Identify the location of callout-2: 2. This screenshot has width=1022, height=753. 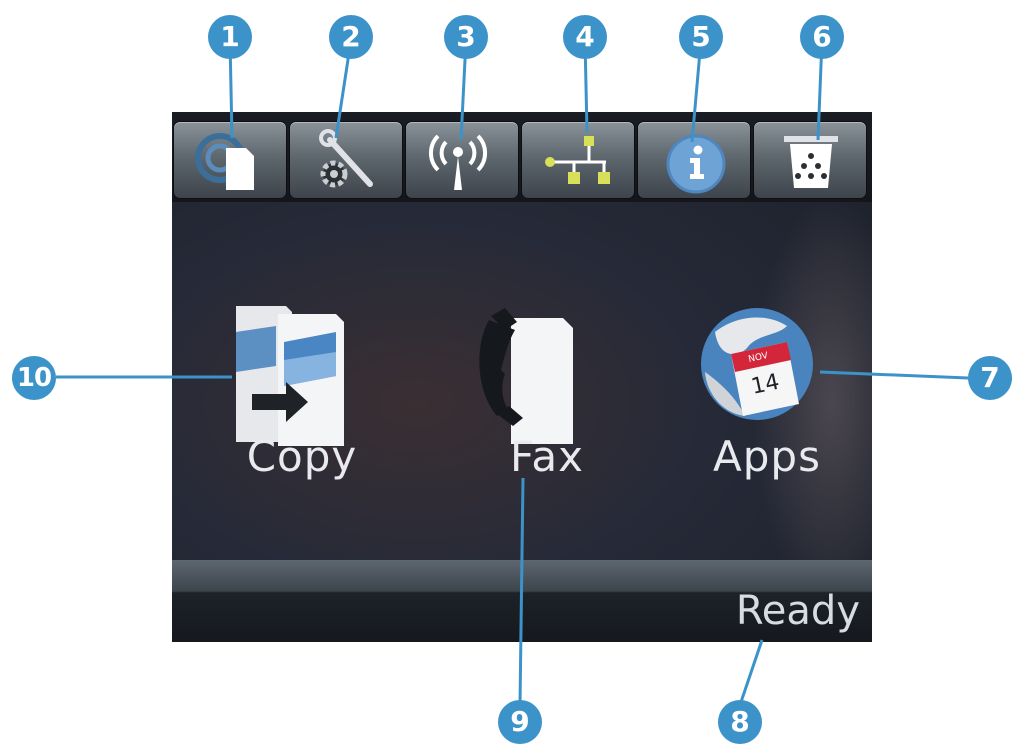
(351, 37).